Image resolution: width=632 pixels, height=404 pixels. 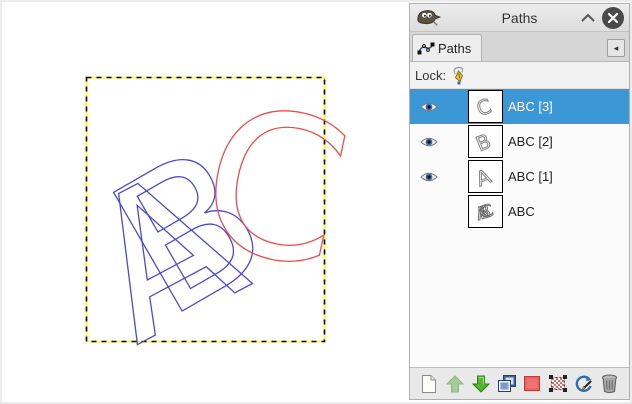 I want to click on tab-paths: Paths, so click(x=447, y=47).